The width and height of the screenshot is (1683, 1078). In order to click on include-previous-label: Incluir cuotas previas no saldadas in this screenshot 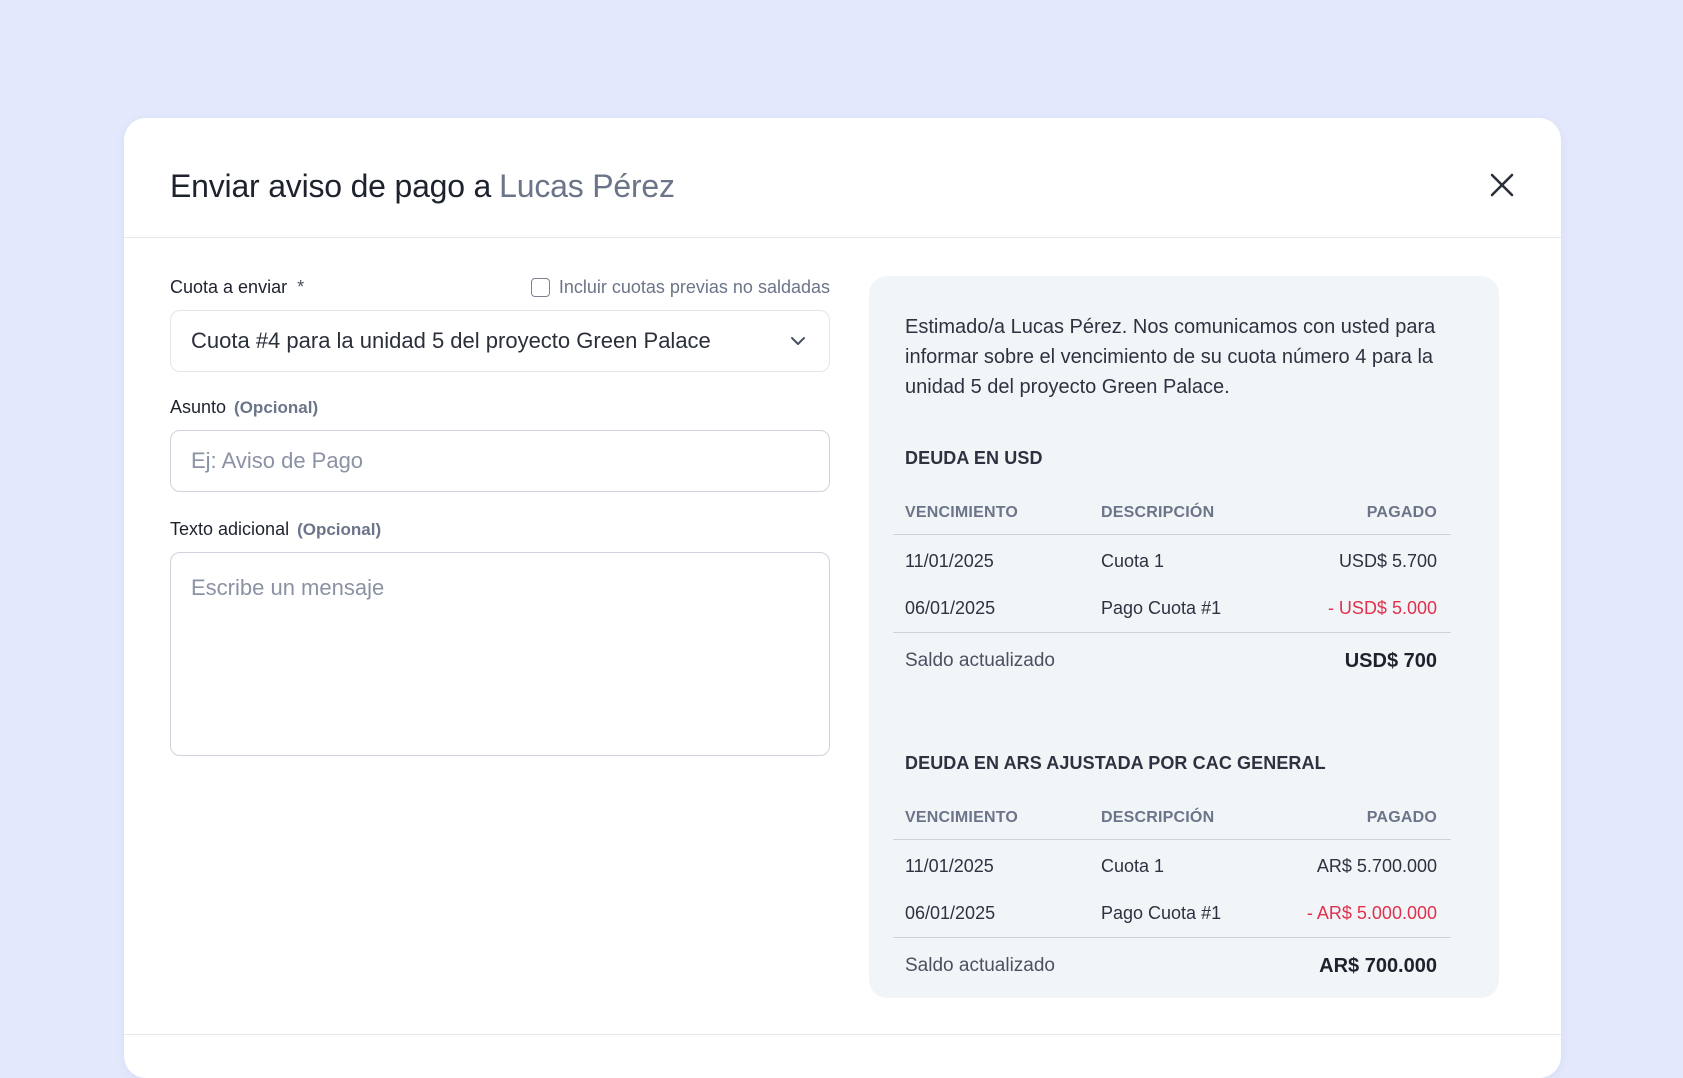, I will do `click(694, 286)`.